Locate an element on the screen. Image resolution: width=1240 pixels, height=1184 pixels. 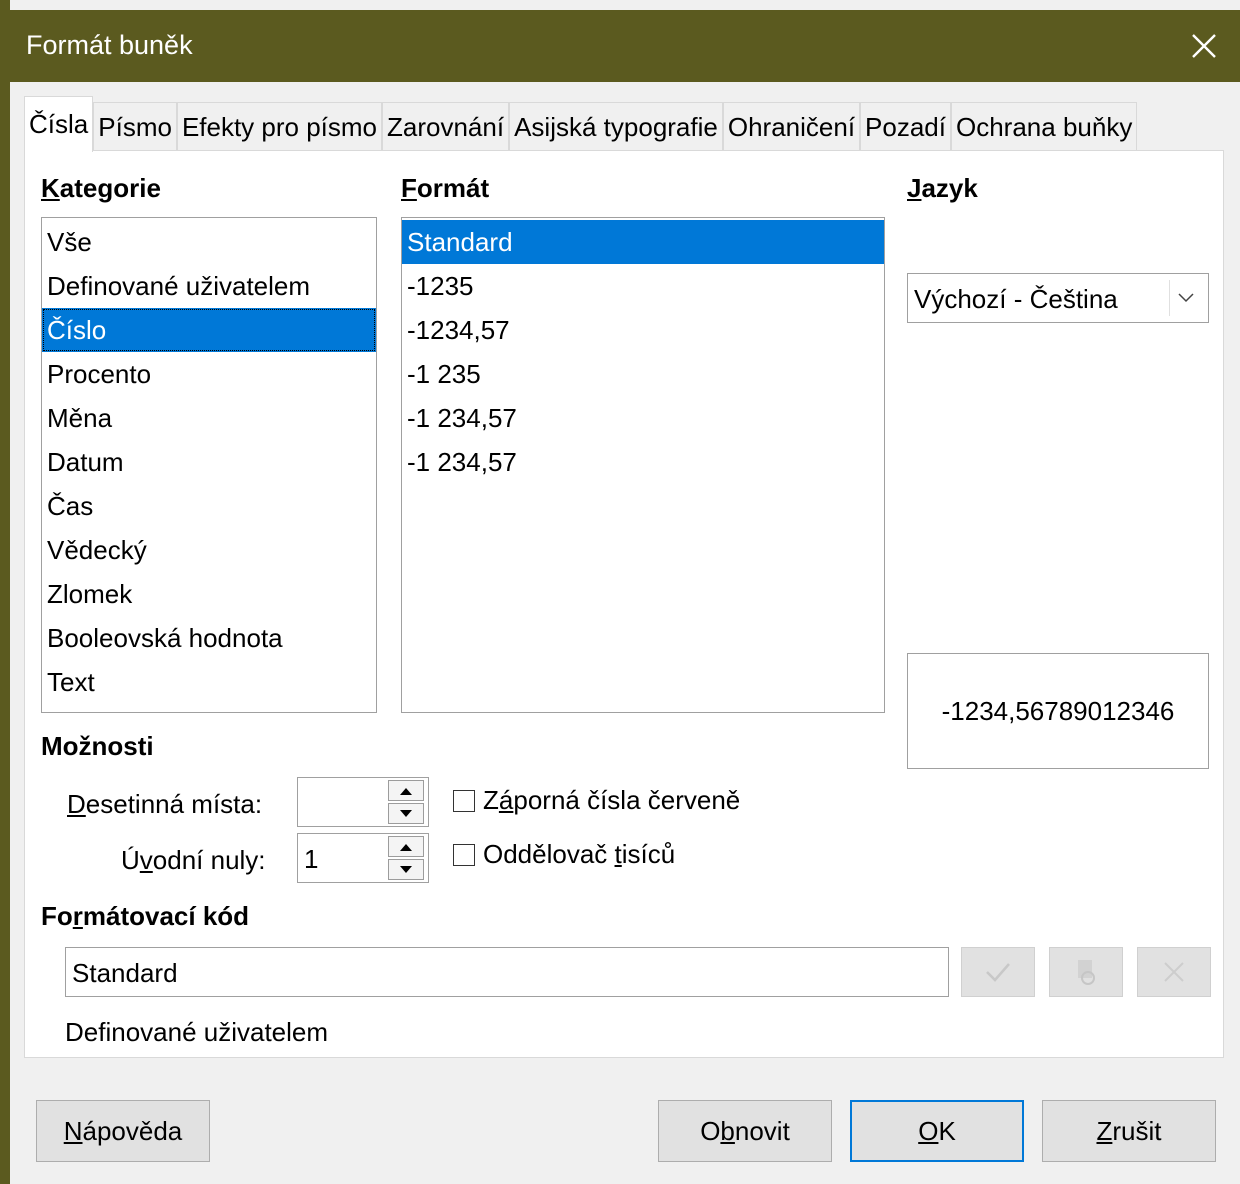
language-label: Jazyk is located at coordinates (942, 188).